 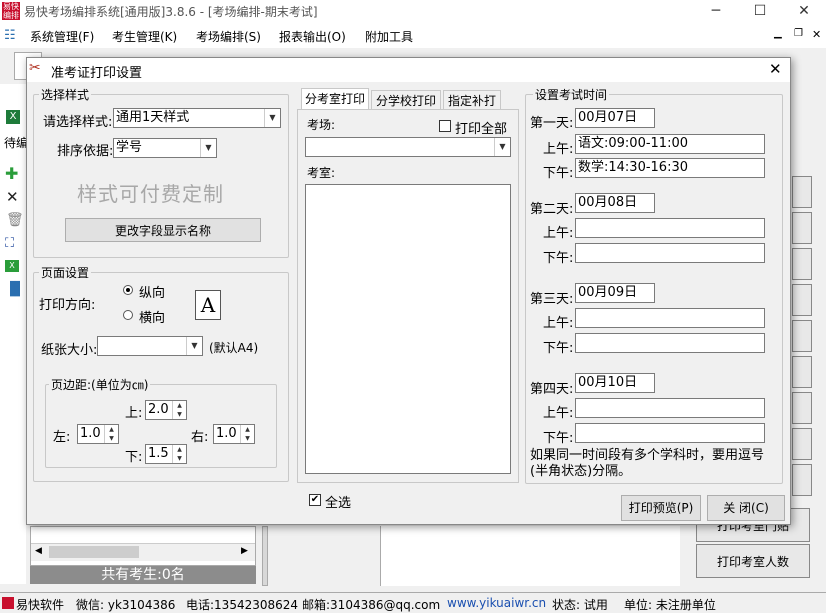 I want to click on day2-am-input, so click(x=670, y=228).